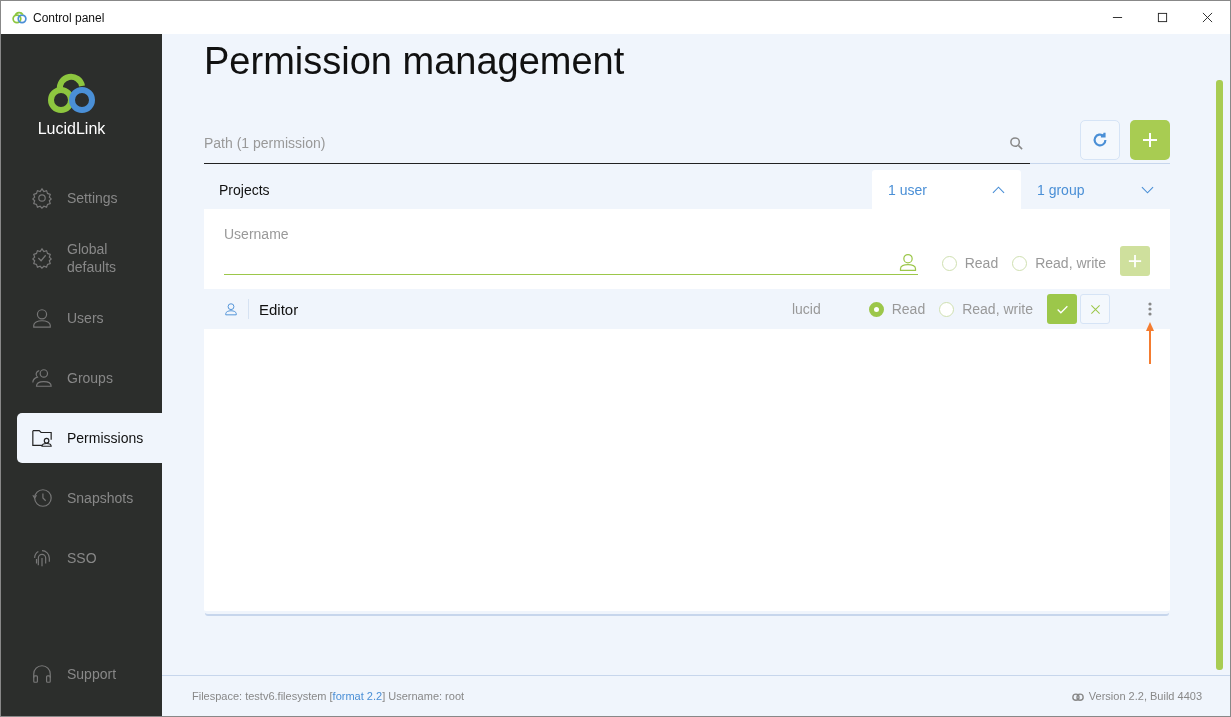  Describe the element at coordinates (946, 189) in the screenshot. I see `tab: 1 user` at that location.